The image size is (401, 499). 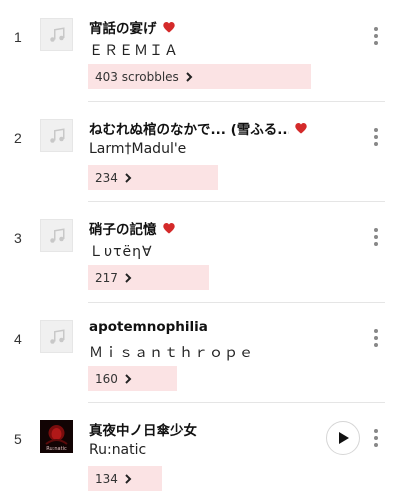 I want to click on scrobble-count-bar: 217, so click(x=148, y=277).